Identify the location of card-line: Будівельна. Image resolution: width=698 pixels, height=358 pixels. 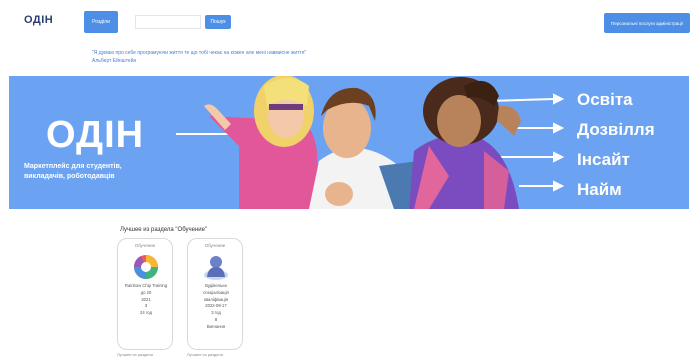
(216, 285).